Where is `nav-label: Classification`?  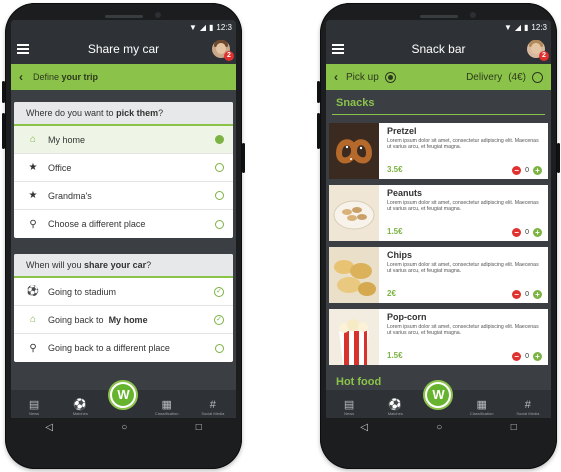
nav-label: Classification is located at coordinates (166, 413).